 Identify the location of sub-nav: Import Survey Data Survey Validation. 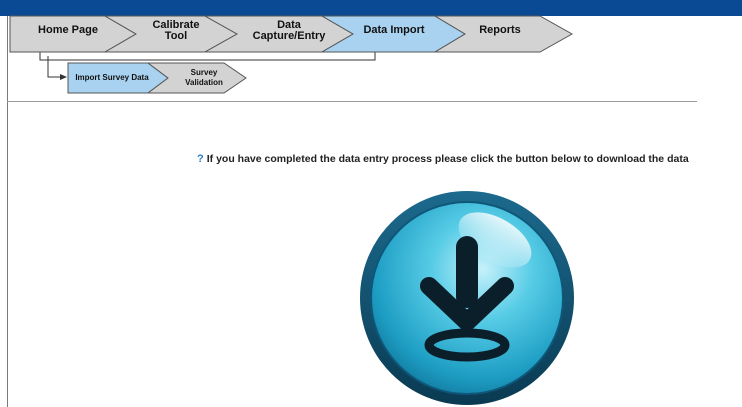
(147, 75).